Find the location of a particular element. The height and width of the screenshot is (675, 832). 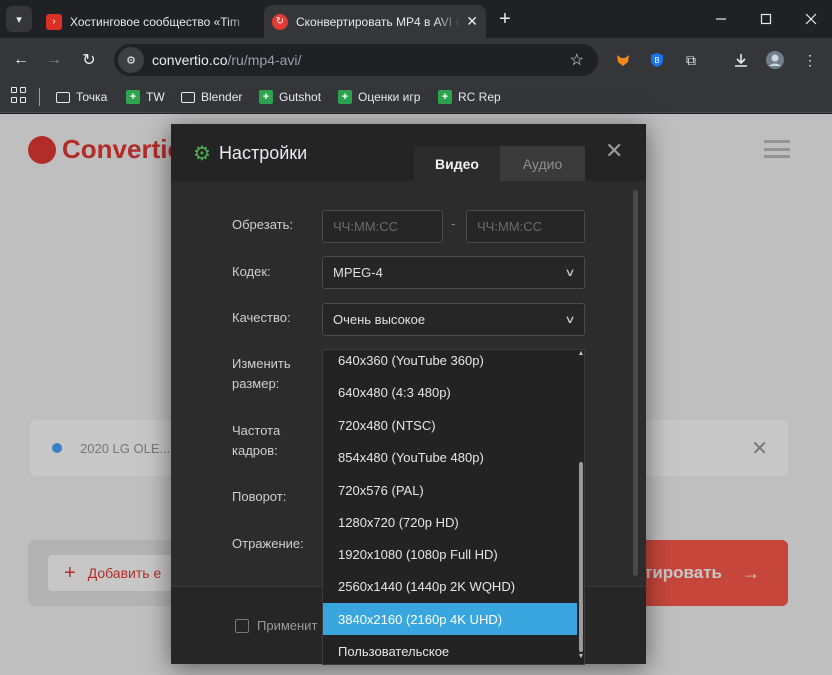

address-bar: ⚙ convertio.co/ru/mp4-avi/ ☆ is located at coordinates (356, 60).